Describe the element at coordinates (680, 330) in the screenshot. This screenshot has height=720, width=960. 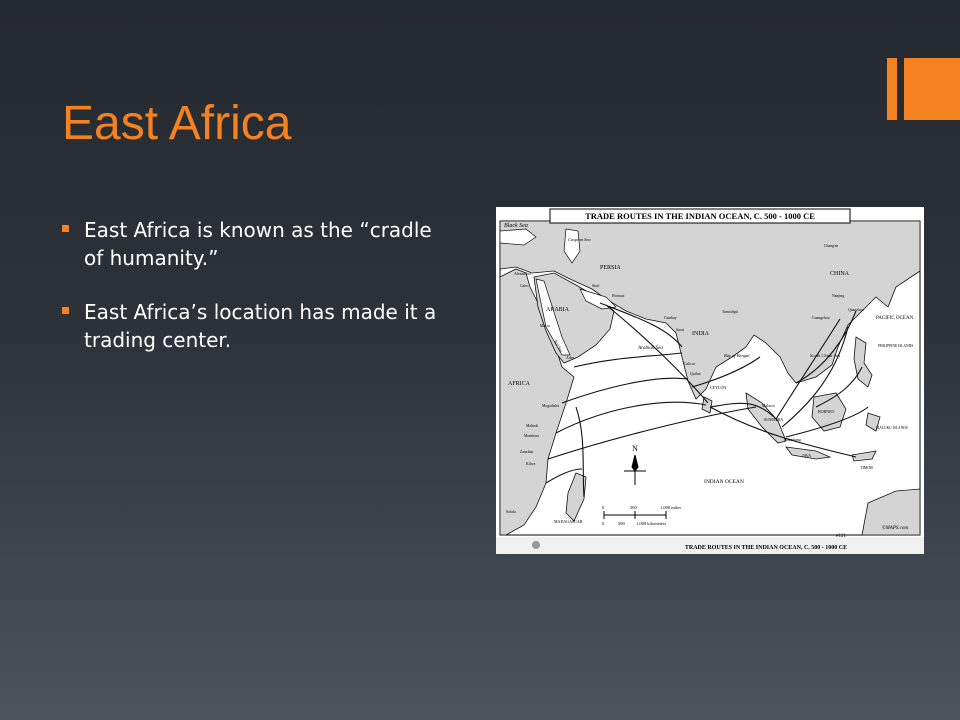
I see `city-surat: Surat` at that location.